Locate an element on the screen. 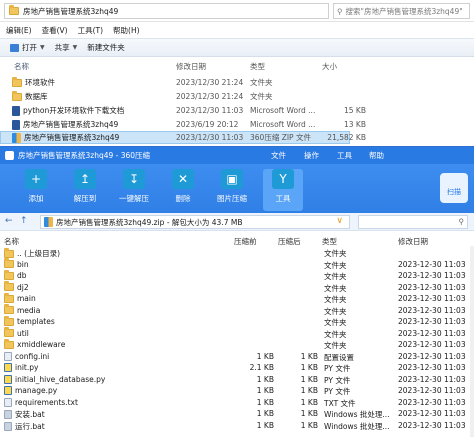  zip-file-row: templates 文件夹 2023-12-30 11:03 is located at coordinates (237, 321).